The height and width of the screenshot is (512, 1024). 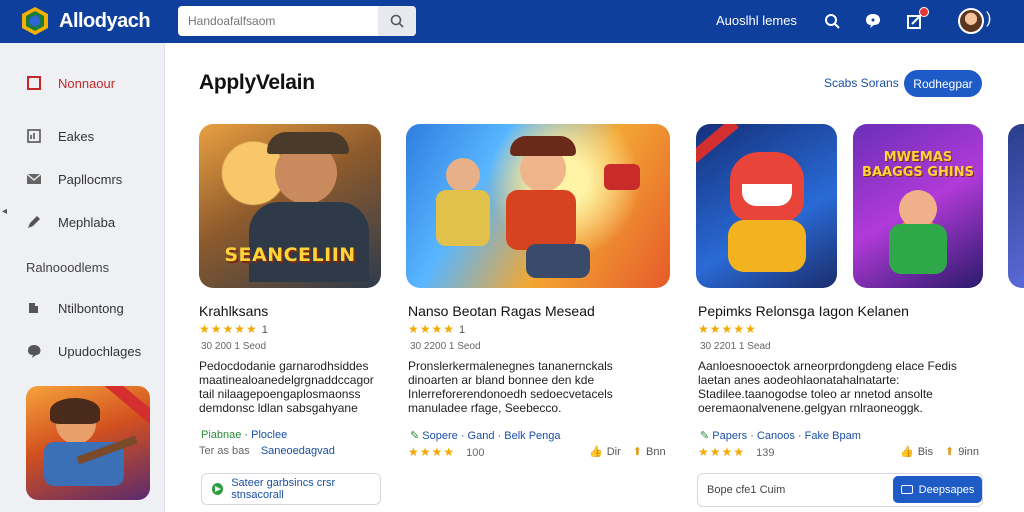 What do you see at coordinates (278, 408) in the screenshot?
I see `desc-line: demdonsc ldlan sabsgahyane` at bounding box center [278, 408].